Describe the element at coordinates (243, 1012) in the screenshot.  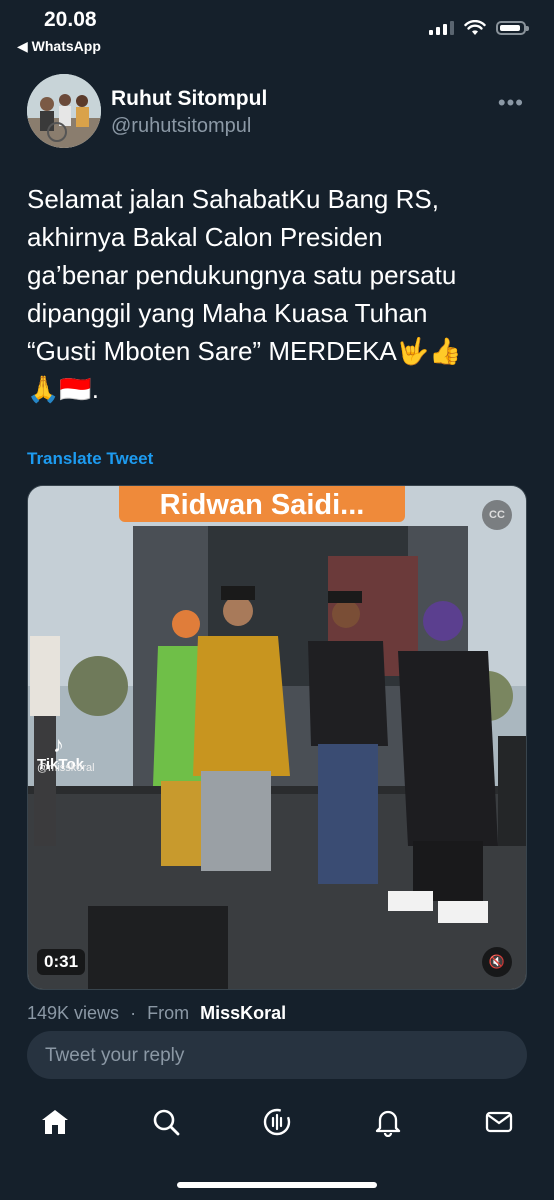
I see `from-user-link: MissKoral` at that location.